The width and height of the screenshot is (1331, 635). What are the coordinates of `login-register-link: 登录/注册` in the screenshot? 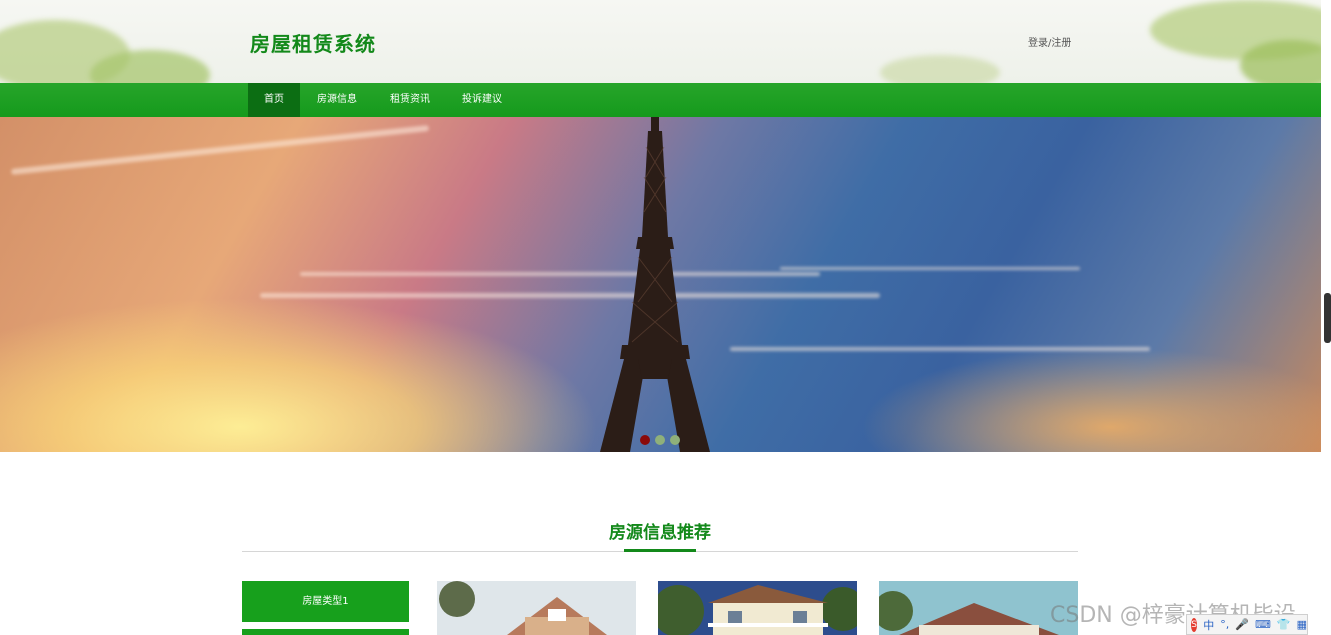 It's located at (1049, 41).